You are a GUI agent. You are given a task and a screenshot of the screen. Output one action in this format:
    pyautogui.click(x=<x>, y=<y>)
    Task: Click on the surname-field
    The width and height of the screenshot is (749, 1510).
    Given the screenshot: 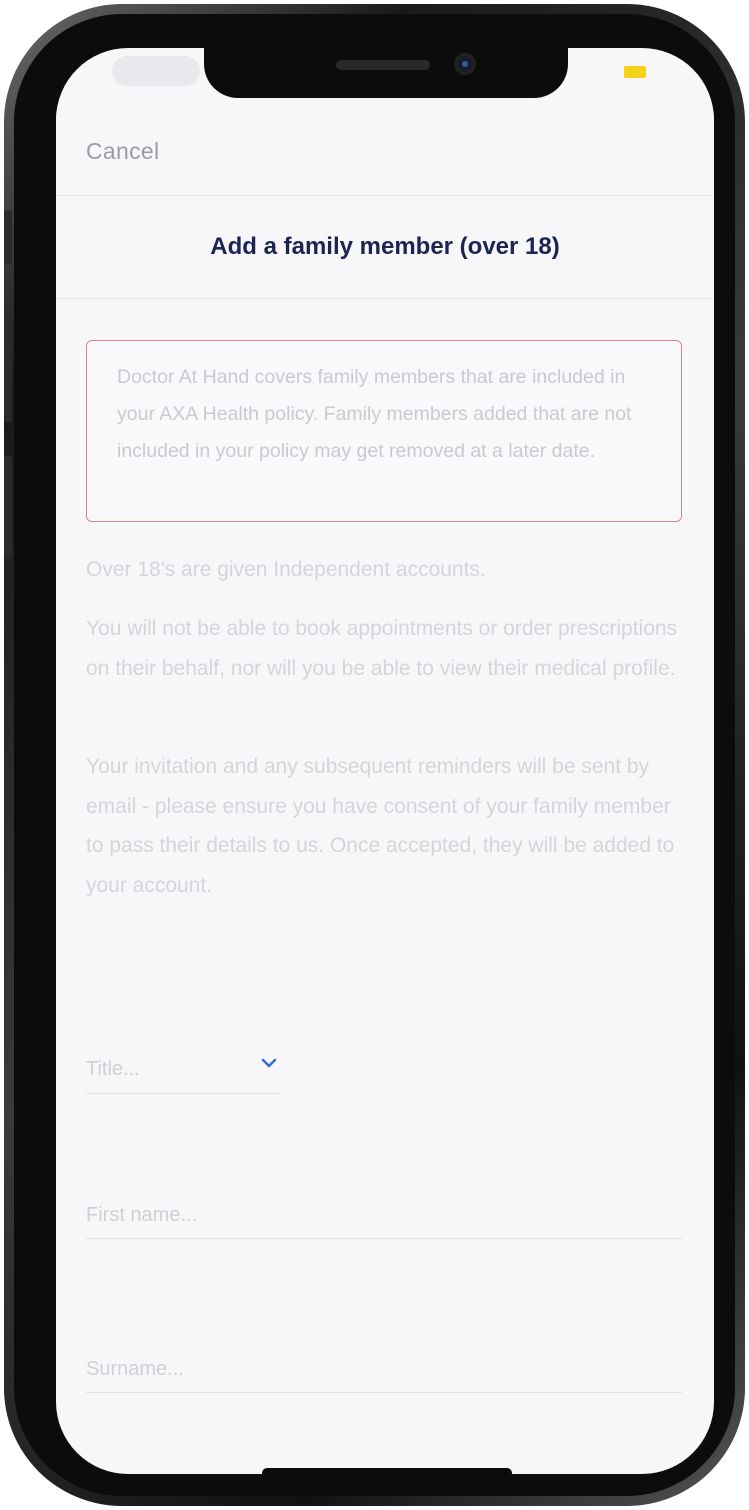 What is the action you would take?
    pyautogui.click(x=384, y=1365)
    